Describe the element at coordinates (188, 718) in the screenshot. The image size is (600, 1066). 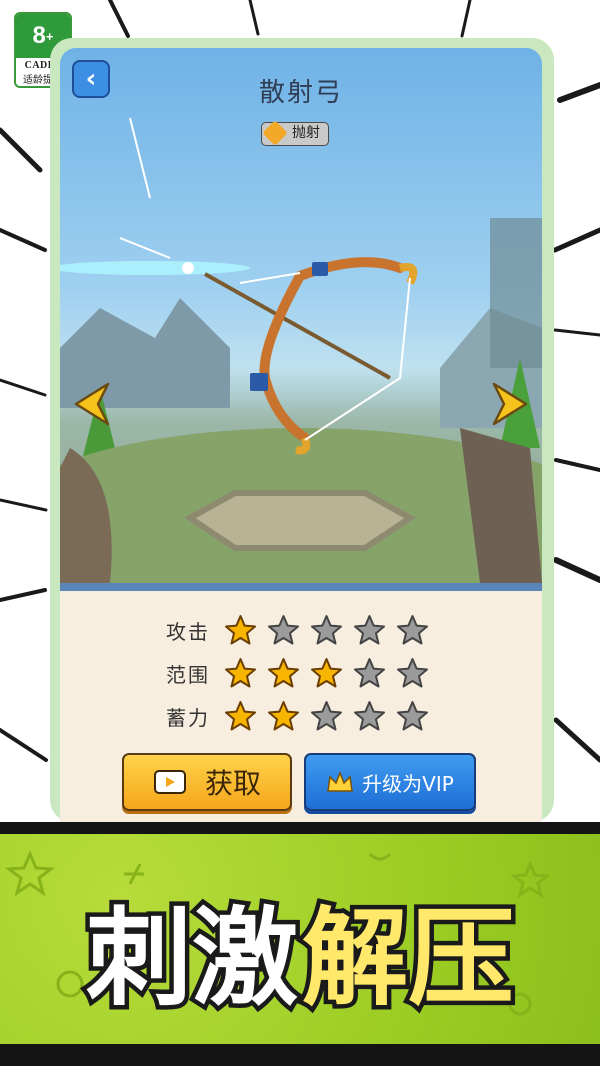
I see `stat-label: 蓄力` at that location.